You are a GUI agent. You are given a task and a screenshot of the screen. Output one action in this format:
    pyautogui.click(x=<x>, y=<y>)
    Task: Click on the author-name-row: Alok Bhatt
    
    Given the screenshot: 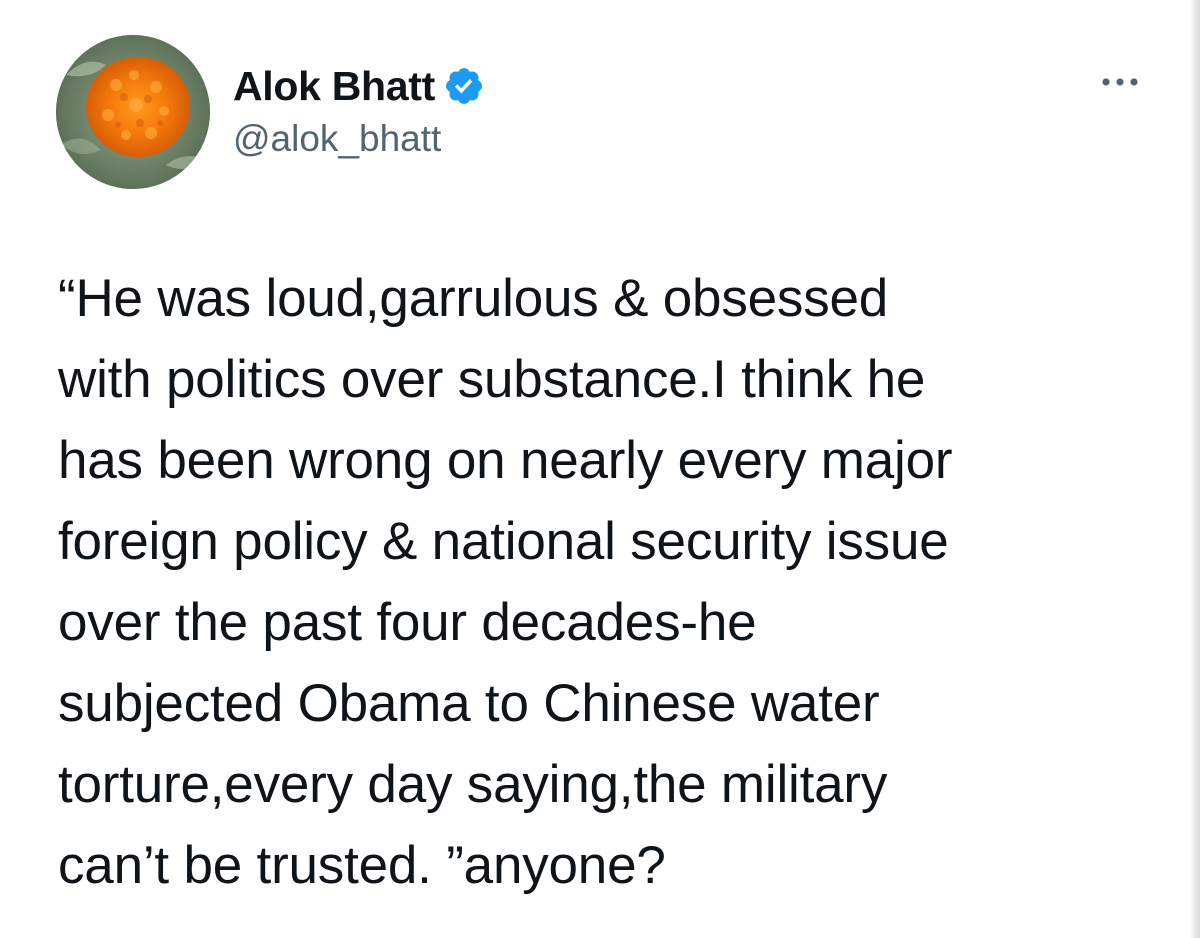 What is the action you would take?
    pyautogui.click(x=359, y=86)
    